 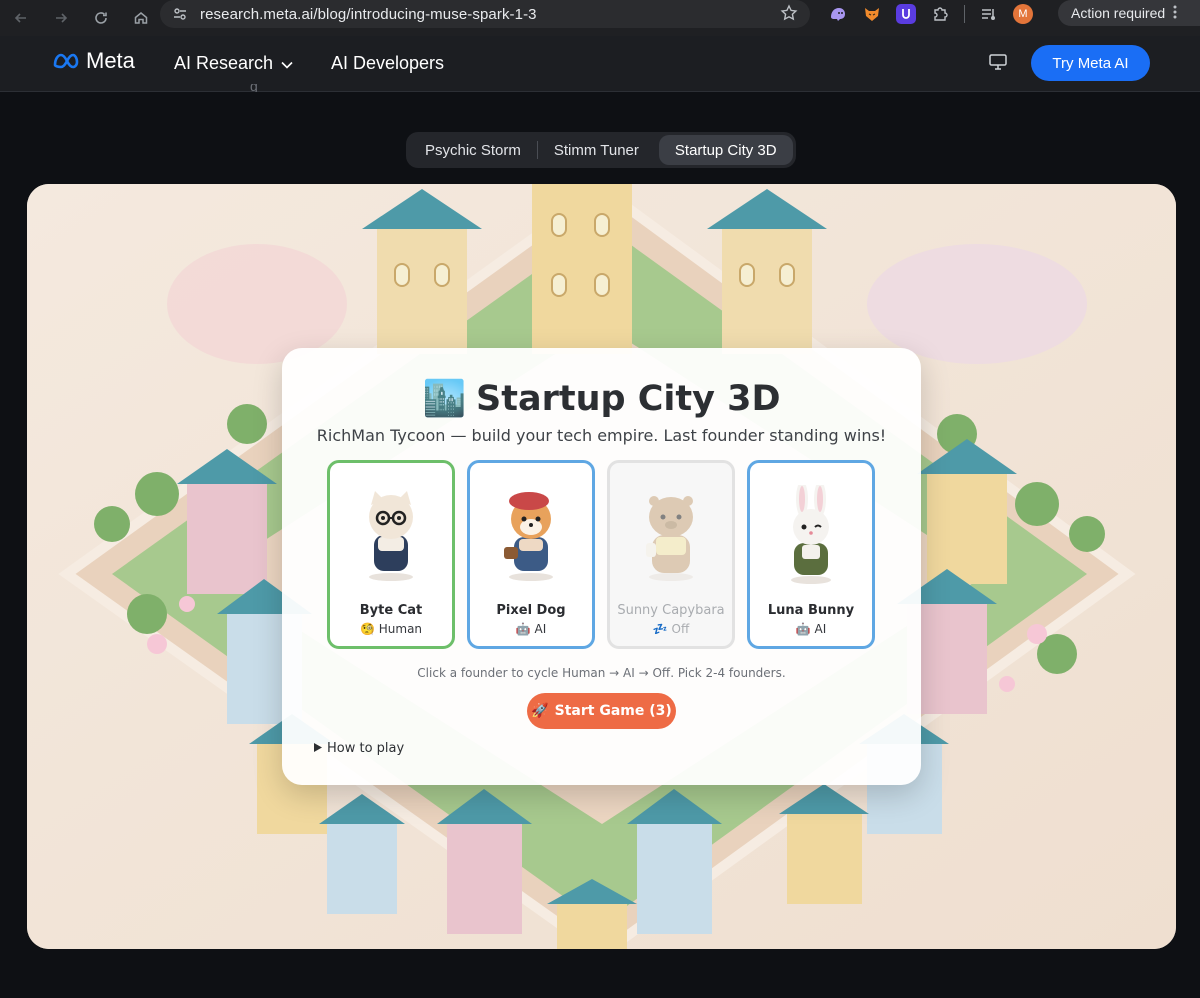 What do you see at coordinates (669, 538) in the screenshot?
I see `capybara-avatar-icon` at bounding box center [669, 538].